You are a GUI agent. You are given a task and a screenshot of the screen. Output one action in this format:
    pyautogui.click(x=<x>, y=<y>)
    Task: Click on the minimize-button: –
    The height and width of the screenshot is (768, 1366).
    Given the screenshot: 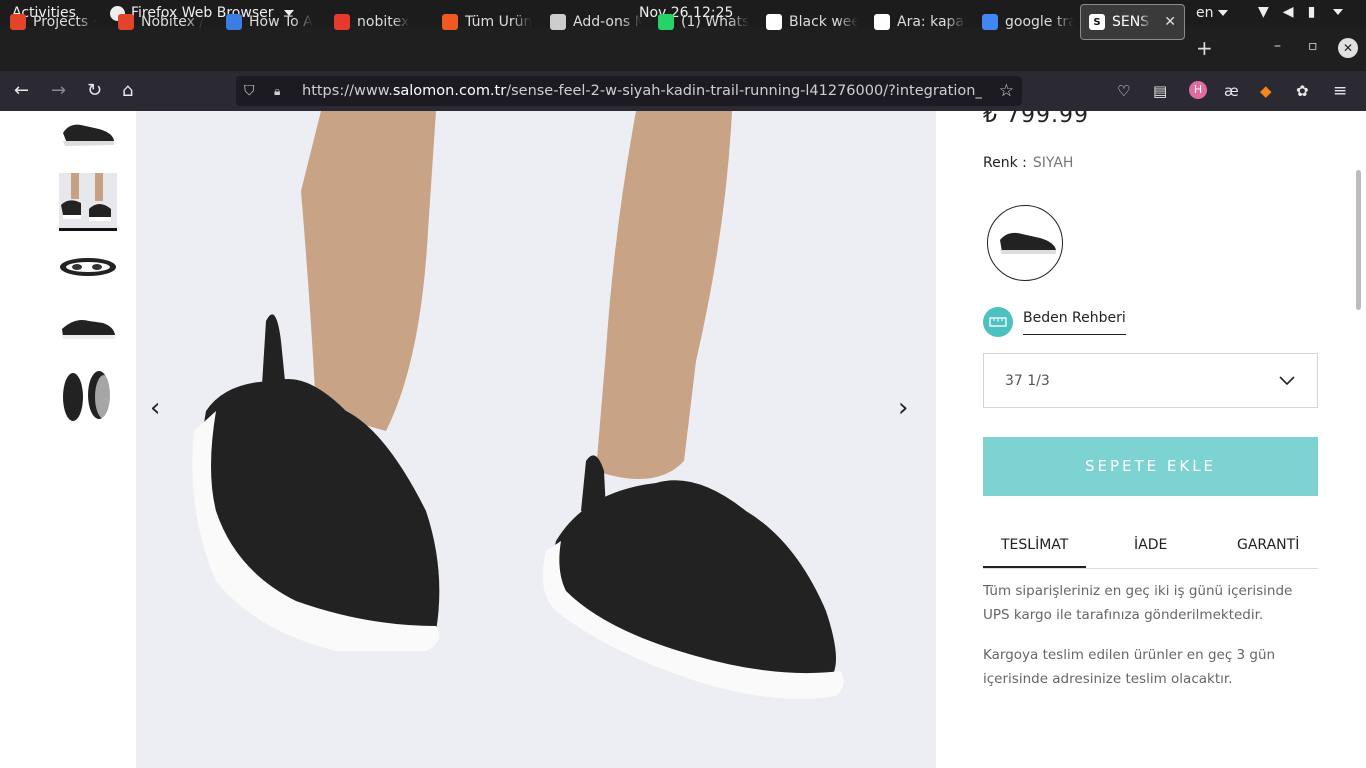 What is the action you would take?
    pyautogui.click(x=1277, y=46)
    